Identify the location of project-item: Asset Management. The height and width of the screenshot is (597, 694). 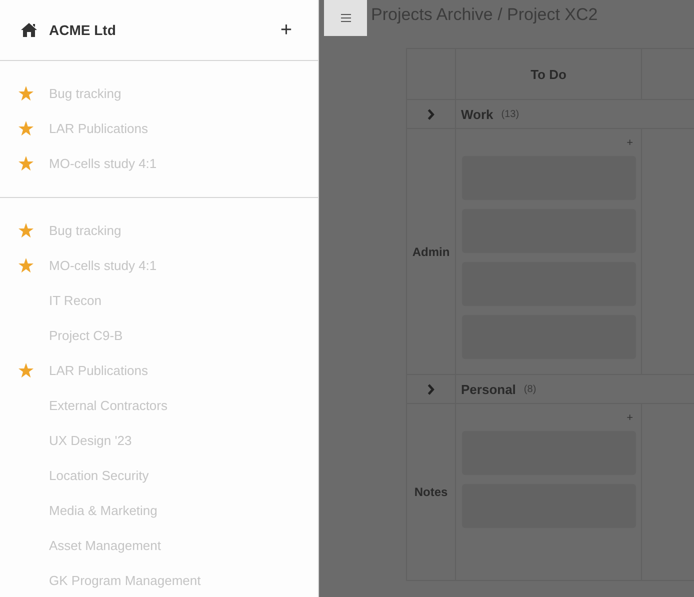
(159, 545).